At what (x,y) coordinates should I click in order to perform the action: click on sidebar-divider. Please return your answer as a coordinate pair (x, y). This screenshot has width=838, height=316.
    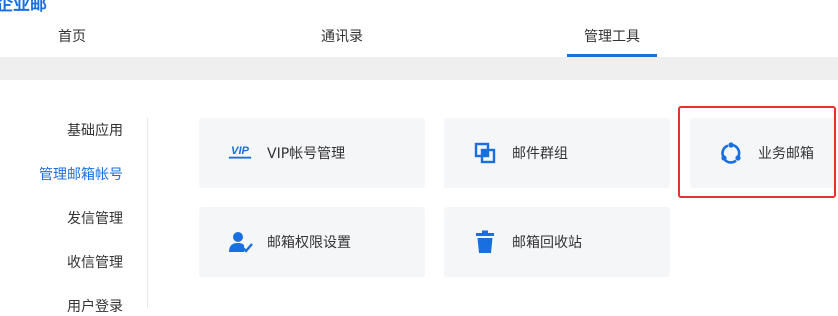
    Looking at the image, I should click on (147, 213).